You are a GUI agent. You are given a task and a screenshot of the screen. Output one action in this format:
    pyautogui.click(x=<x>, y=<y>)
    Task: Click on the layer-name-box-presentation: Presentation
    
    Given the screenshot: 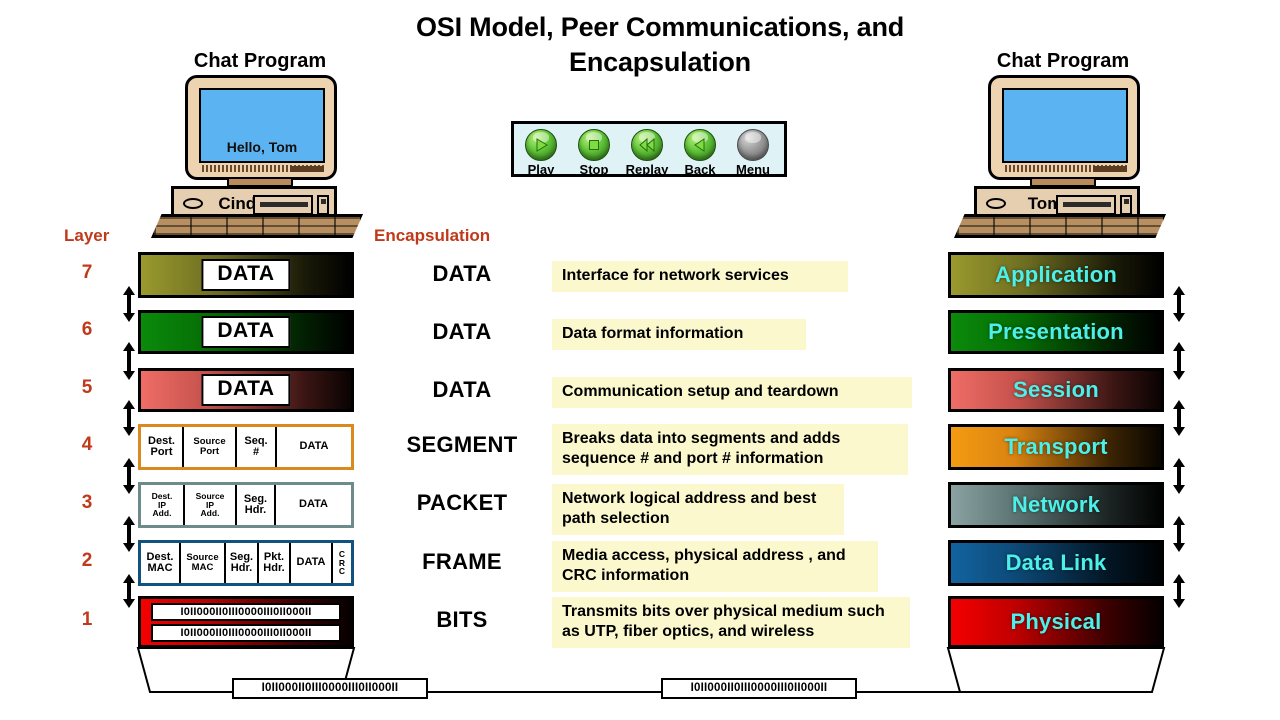 What is the action you would take?
    pyautogui.click(x=1056, y=332)
    